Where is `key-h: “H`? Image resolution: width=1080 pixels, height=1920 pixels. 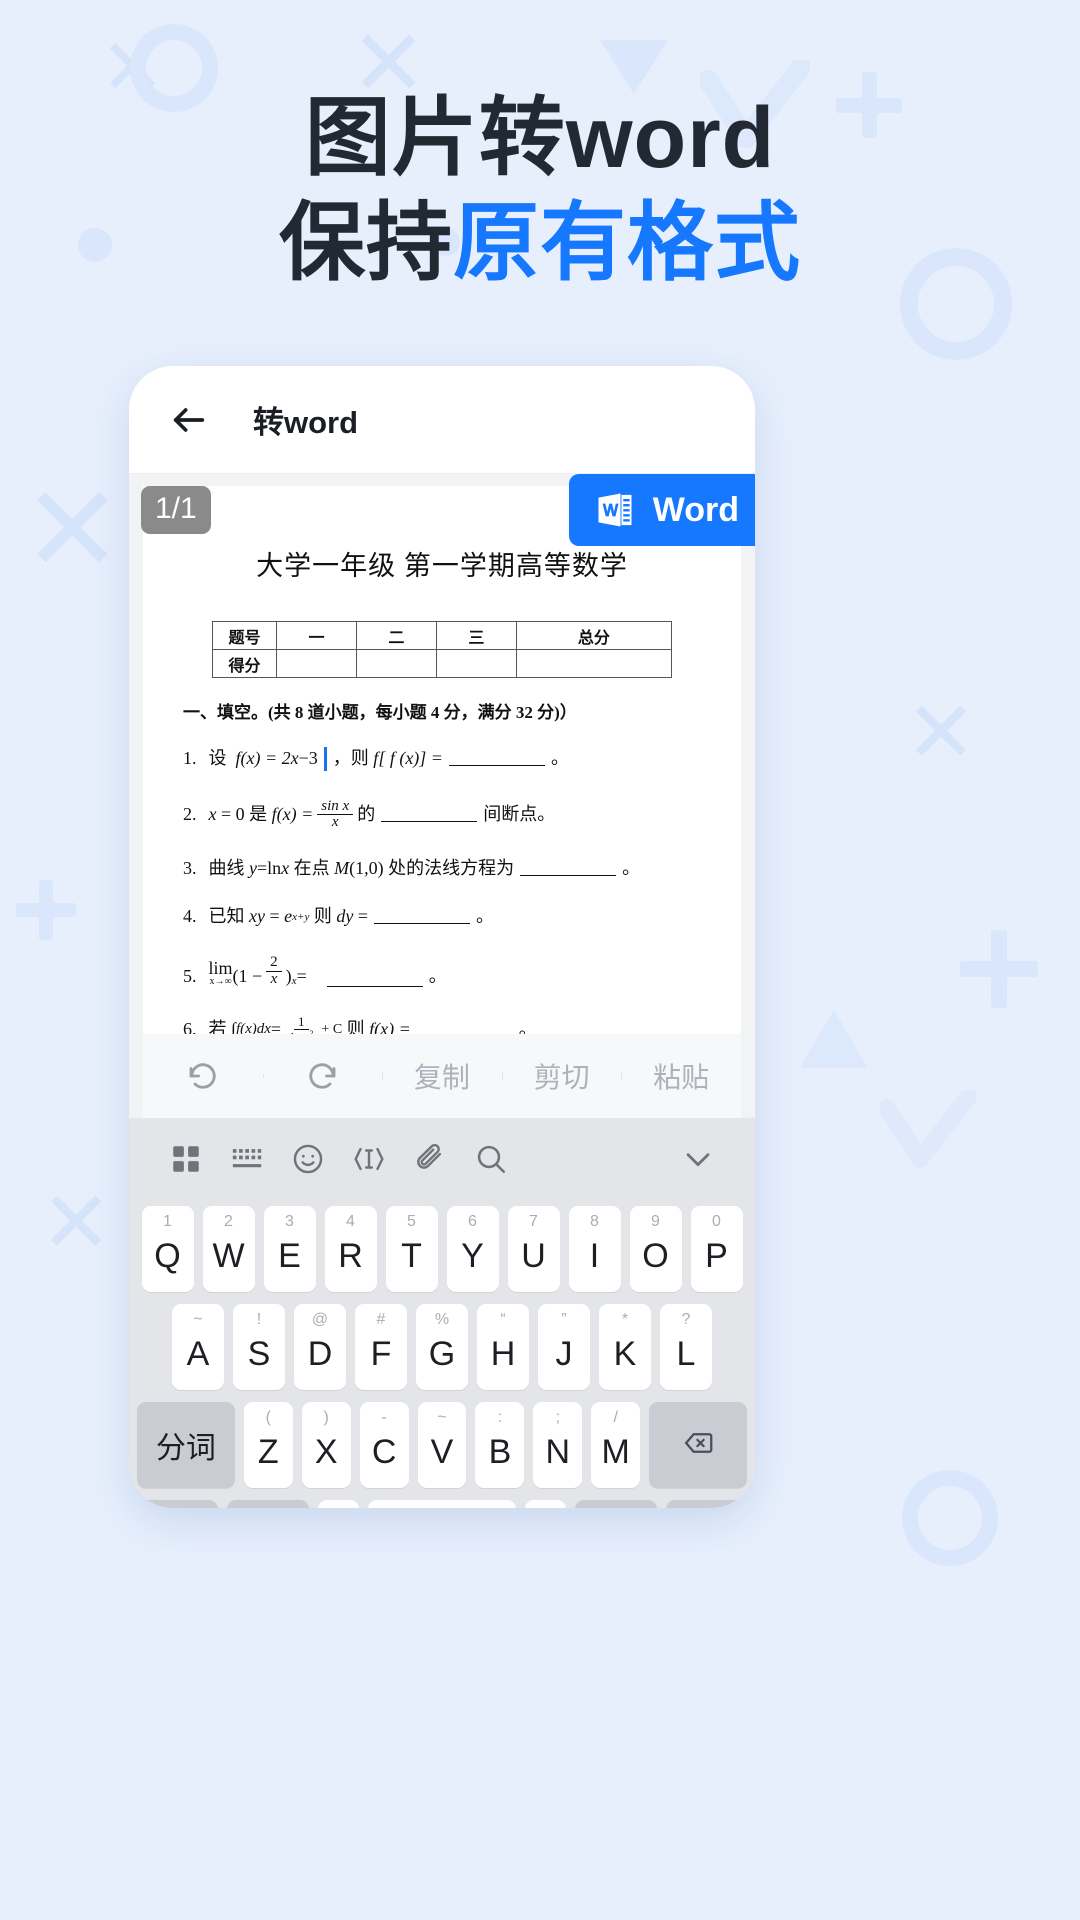
key-h: “H is located at coordinates (503, 1347).